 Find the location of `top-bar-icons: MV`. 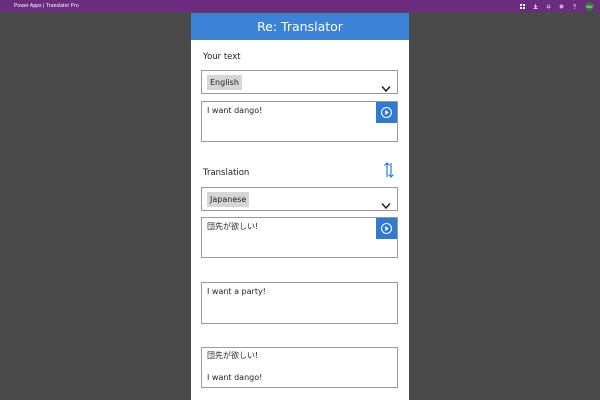

top-bar-icons: MV is located at coordinates (557, 6).